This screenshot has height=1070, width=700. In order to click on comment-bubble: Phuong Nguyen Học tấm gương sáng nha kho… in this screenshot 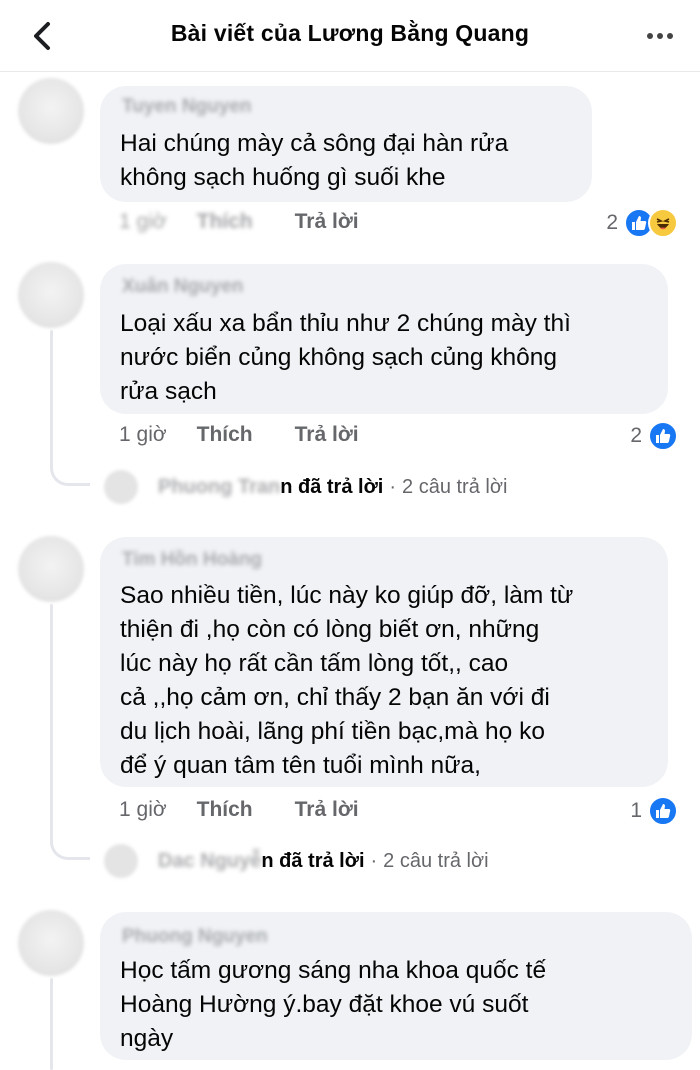, I will do `click(396, 986)`.